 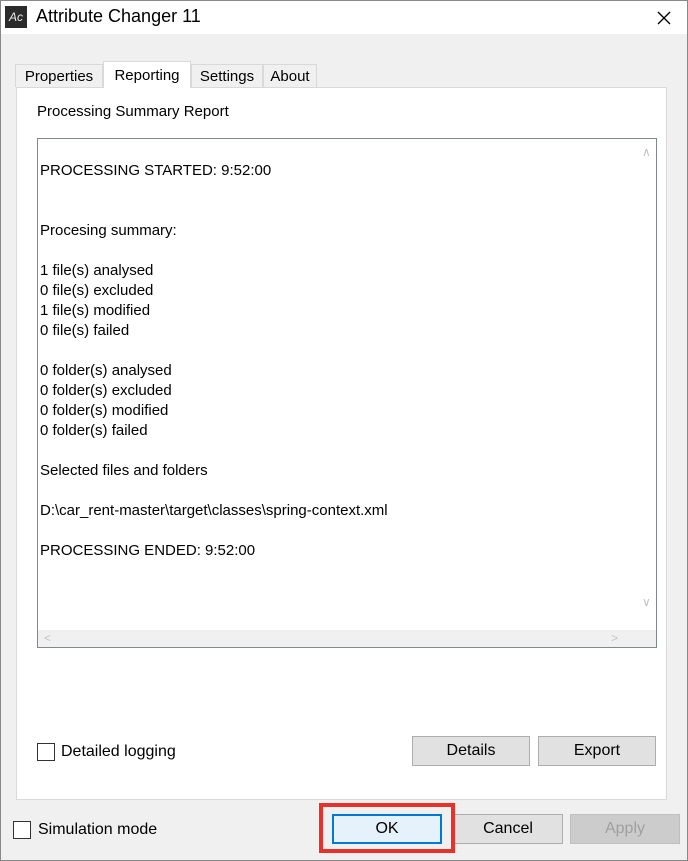 I want to click on close-icon, so click(x=664, y=17).